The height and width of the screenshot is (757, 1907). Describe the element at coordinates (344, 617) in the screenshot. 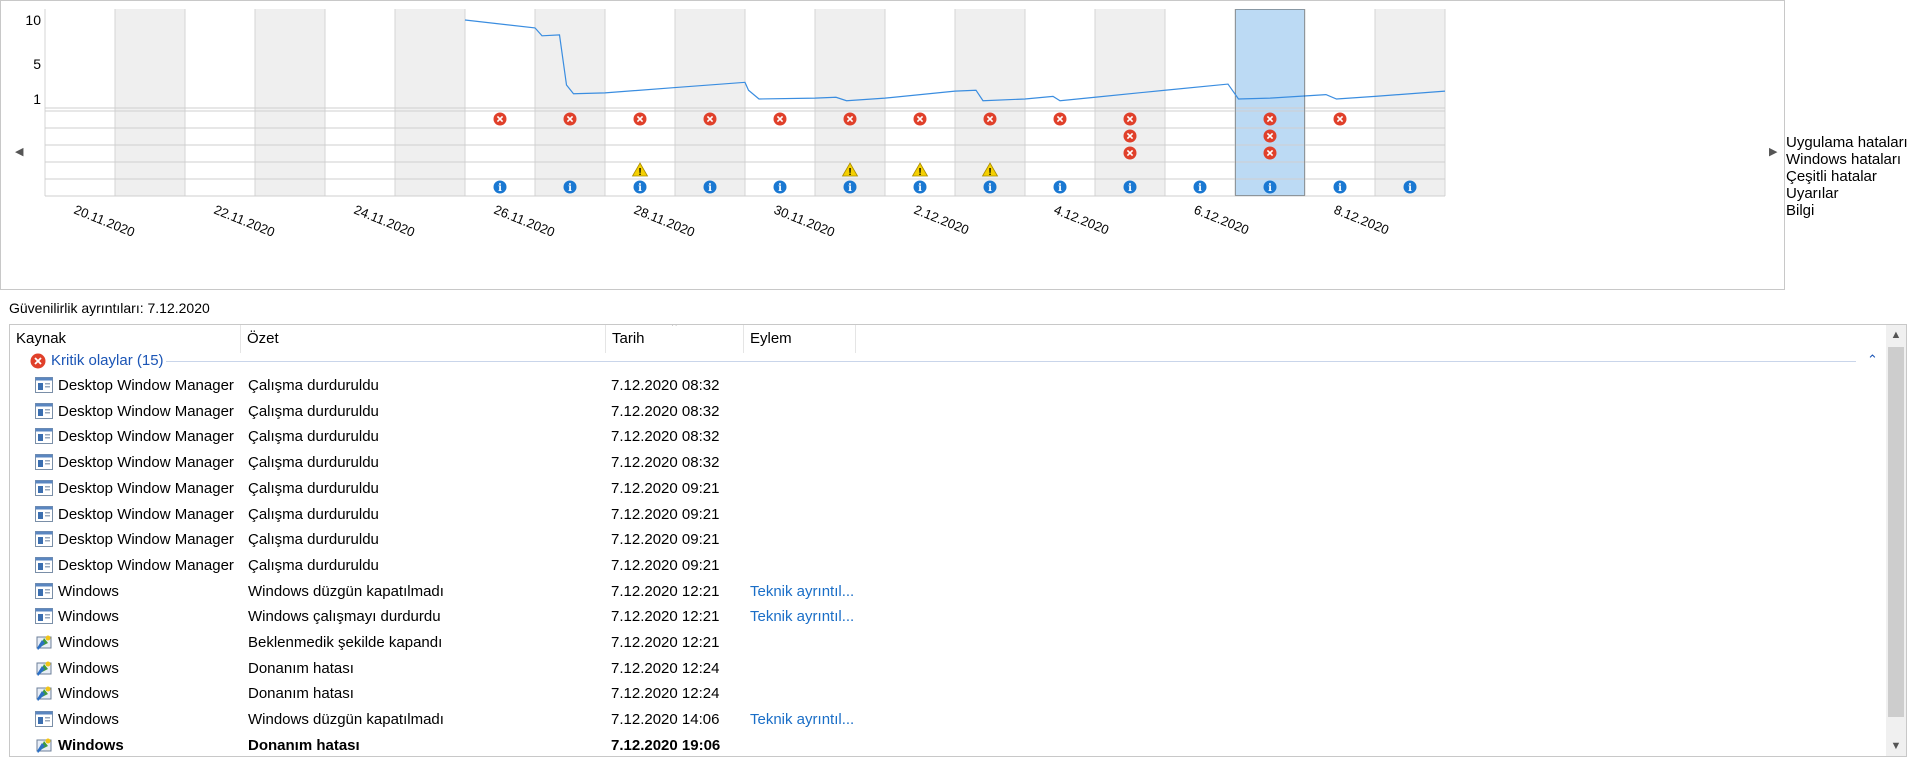

I see `row-summary: Windows çalışmayı durdurdu` at that location.